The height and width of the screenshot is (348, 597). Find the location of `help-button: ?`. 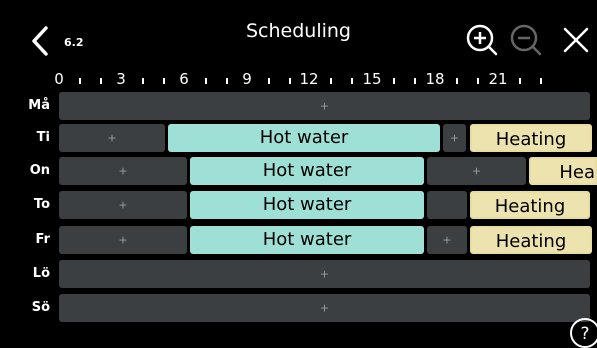

help-button: ? is located at coordinates (583, 333).